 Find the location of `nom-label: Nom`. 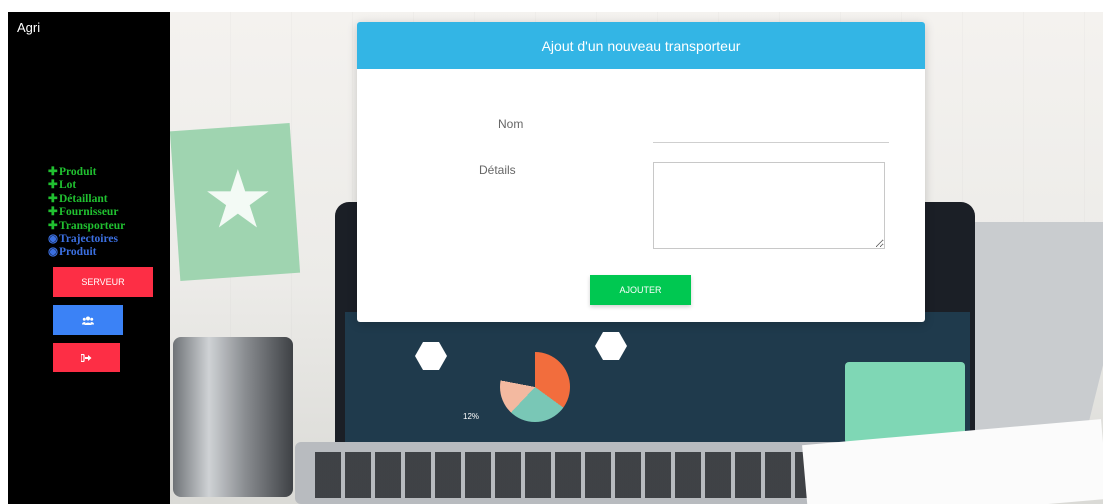

nom-label: Nom is located at coordinates (511, 124).